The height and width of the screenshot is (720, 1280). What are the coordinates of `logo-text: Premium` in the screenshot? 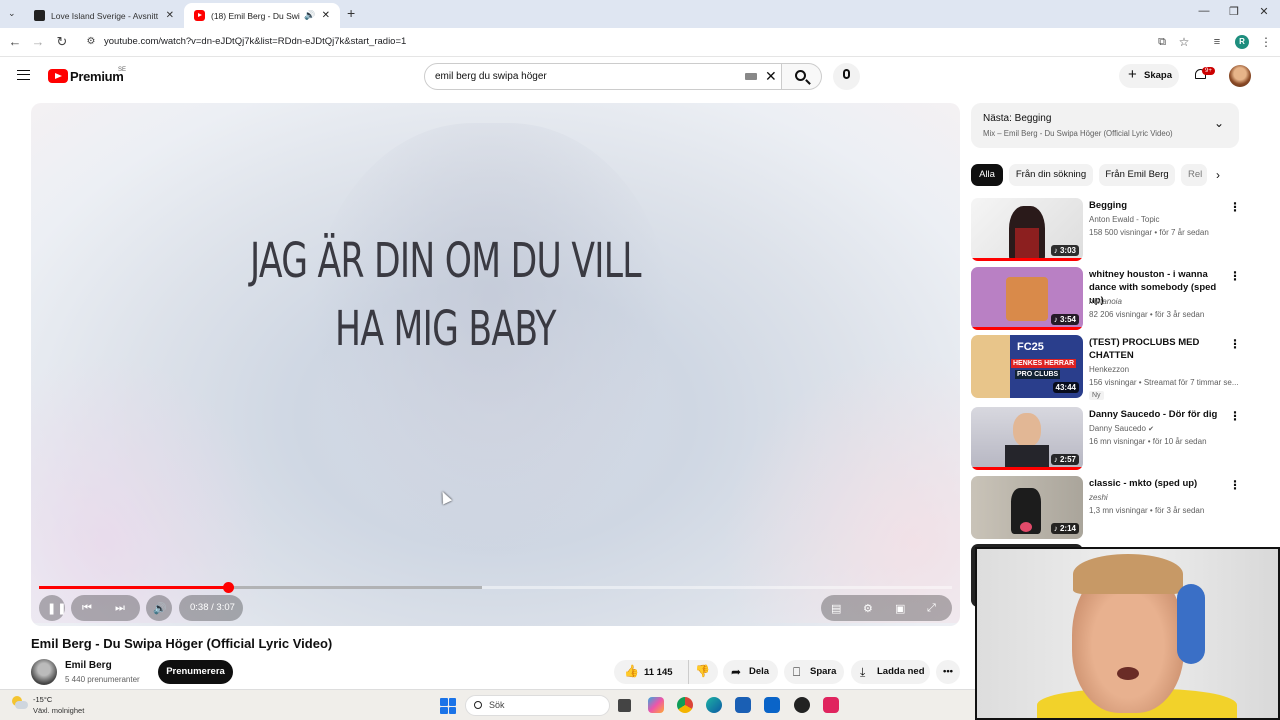 It's located at (97, 76).